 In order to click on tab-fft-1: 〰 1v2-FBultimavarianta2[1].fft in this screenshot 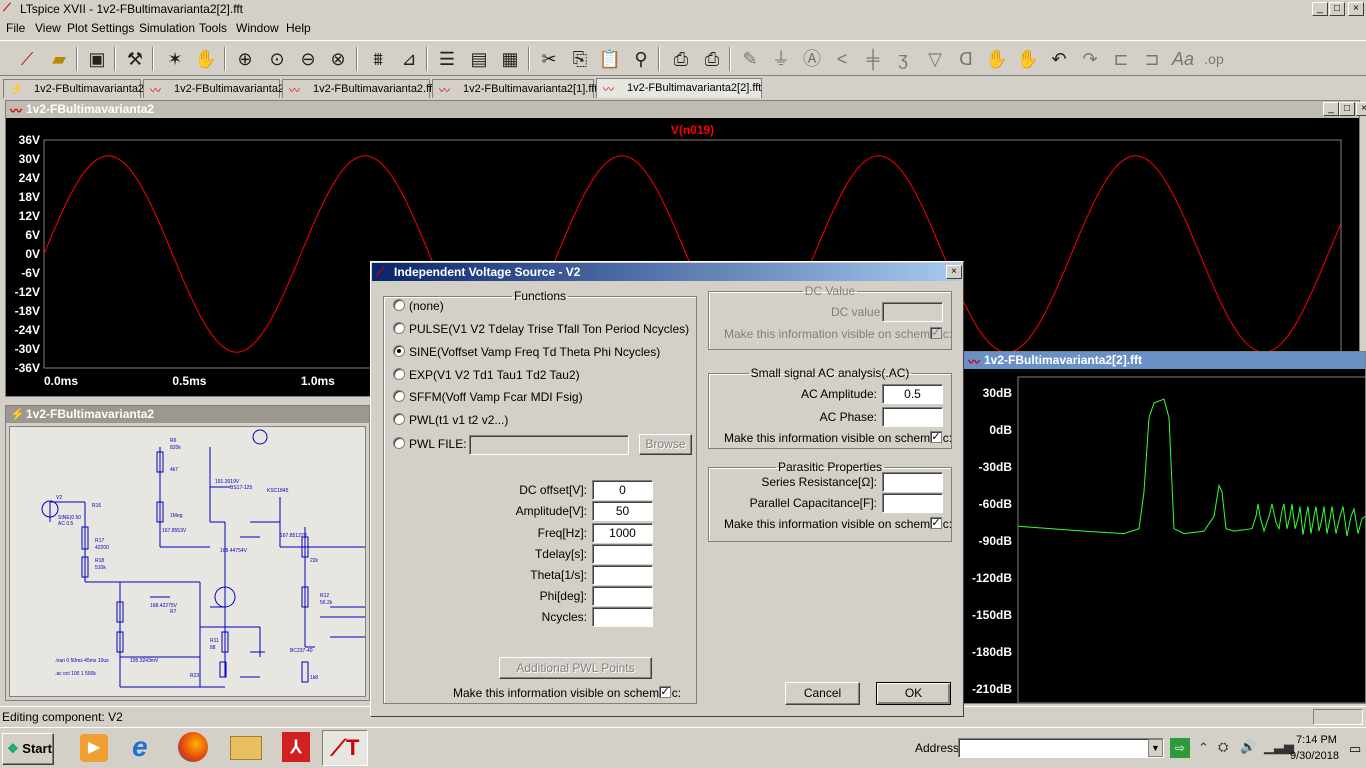, I will do `click(514, 88)`.